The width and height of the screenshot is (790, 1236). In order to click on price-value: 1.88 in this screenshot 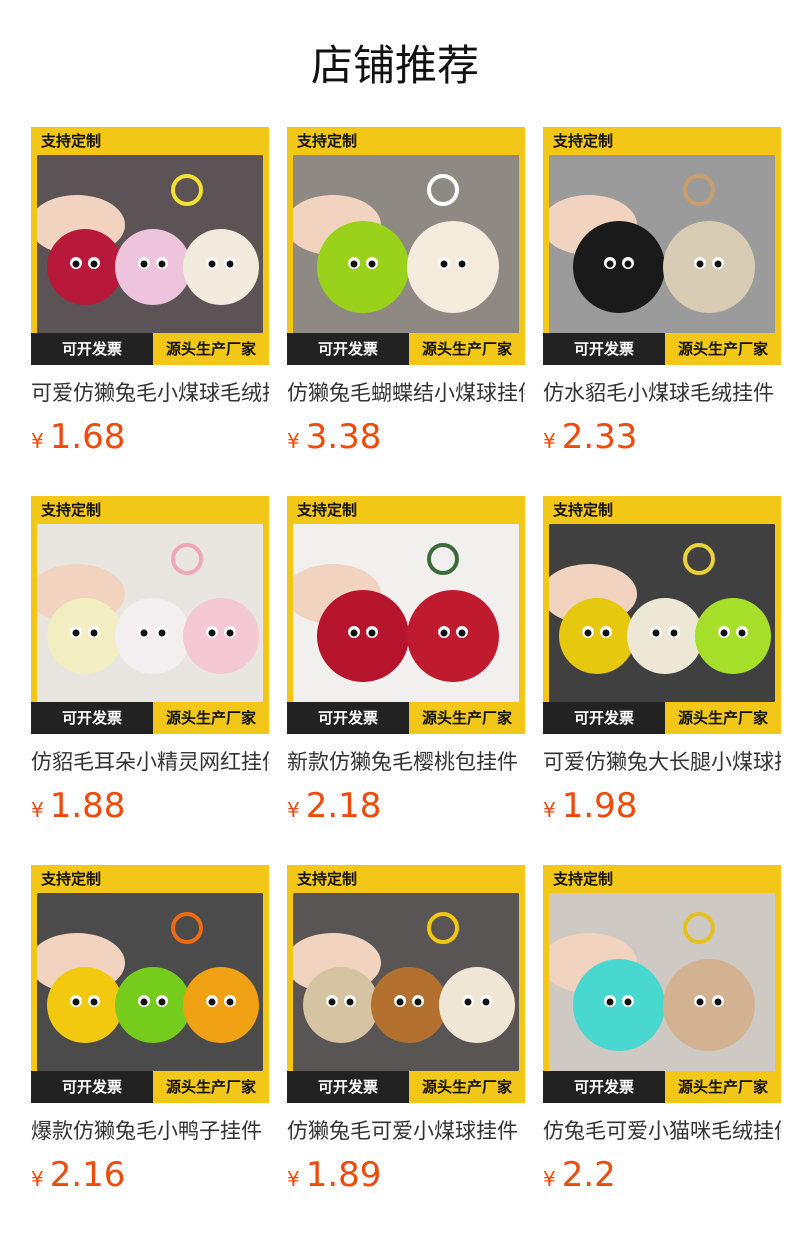, I will do `click(87, 806)`.